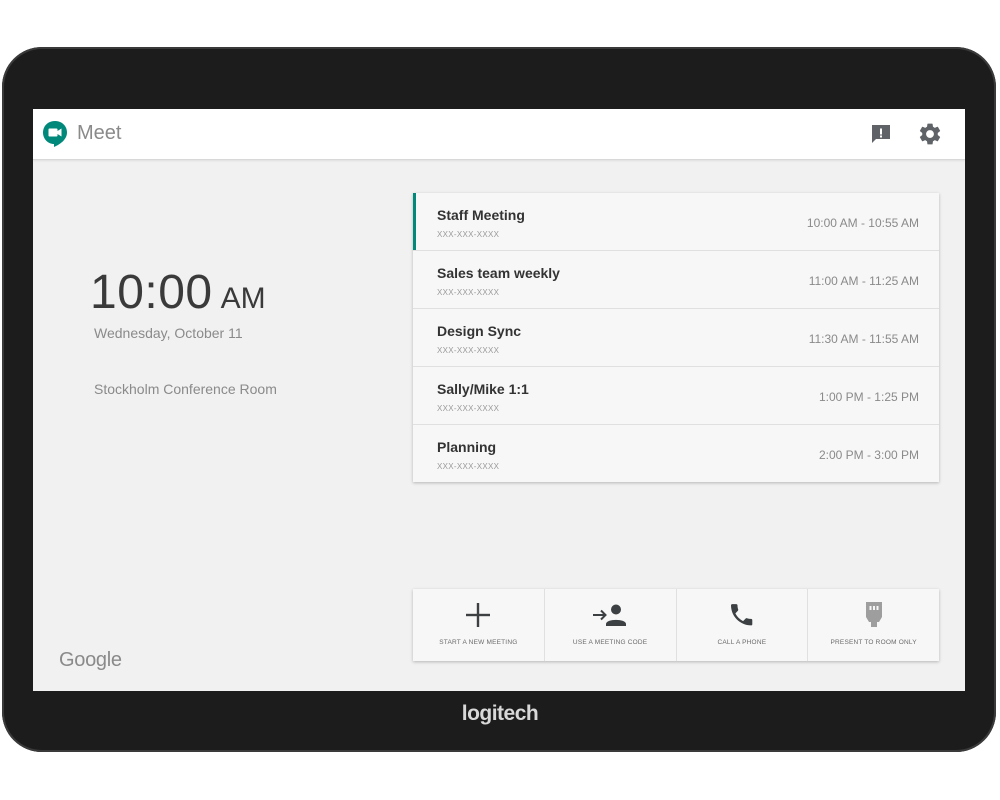  I want to click on meeting-time: 11:00 AM - 11:25 AM, so click(863, 281).